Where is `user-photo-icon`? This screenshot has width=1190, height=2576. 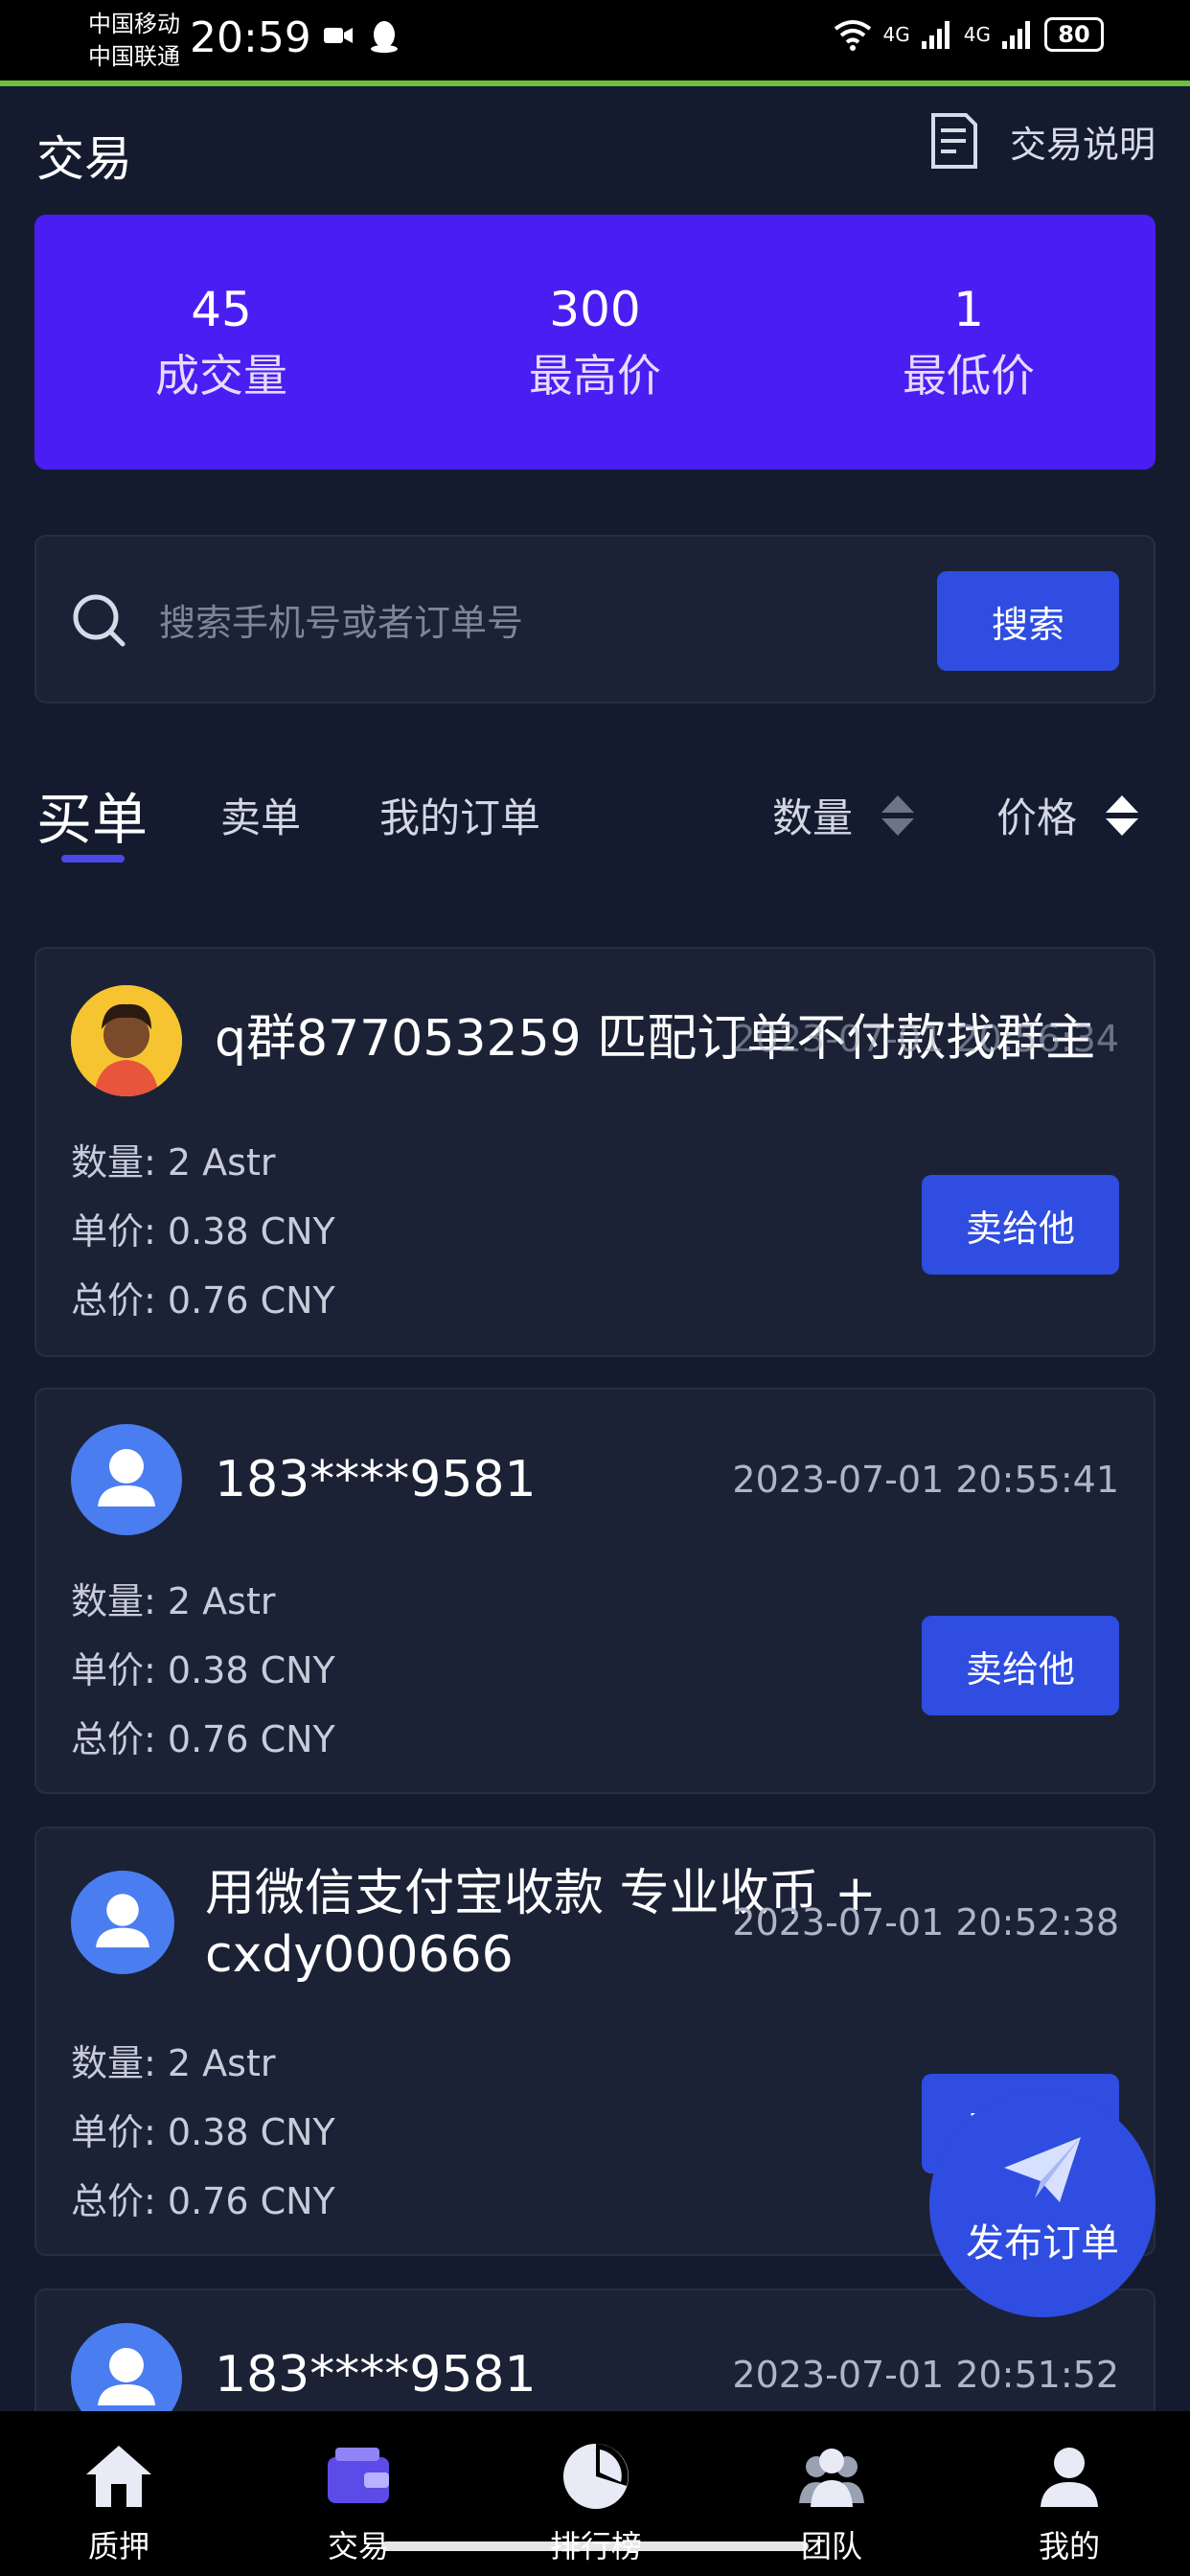
user-photo-icon is located at coordinates (127, 1040).